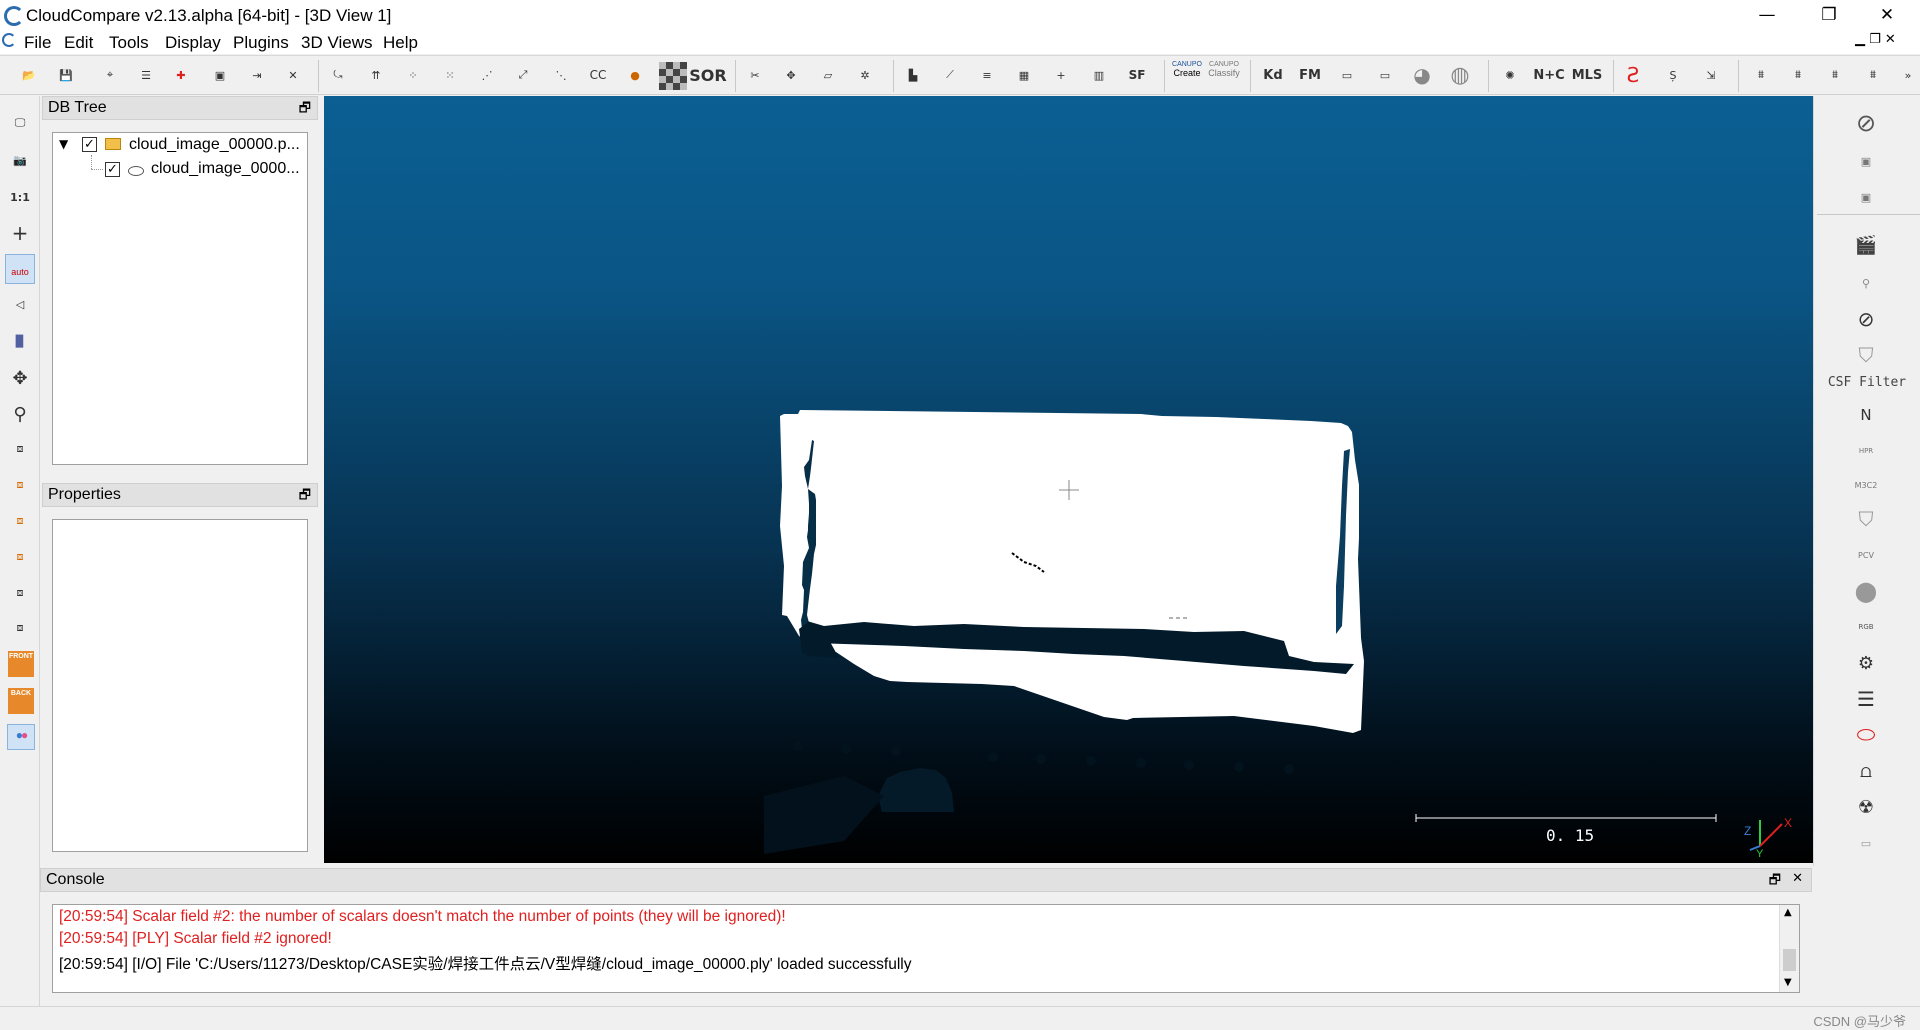  I want to click on register-icon: ⤢, so click(523, 75).